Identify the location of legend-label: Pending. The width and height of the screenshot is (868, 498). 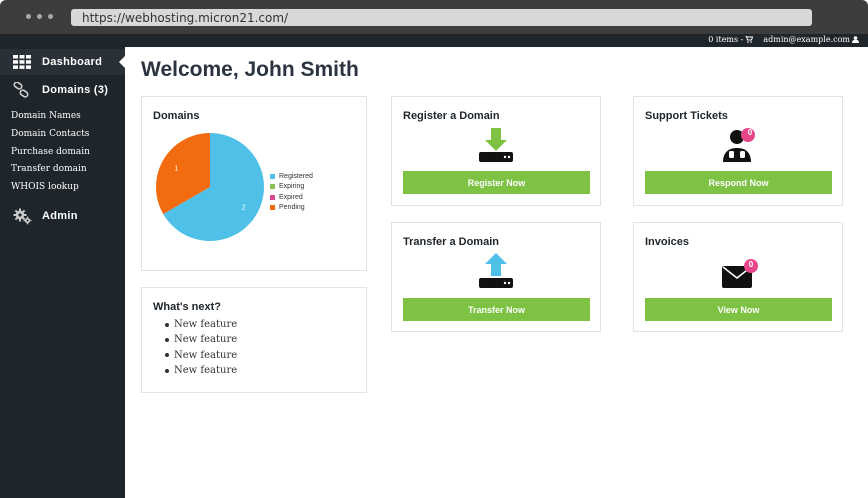
(292, 208).